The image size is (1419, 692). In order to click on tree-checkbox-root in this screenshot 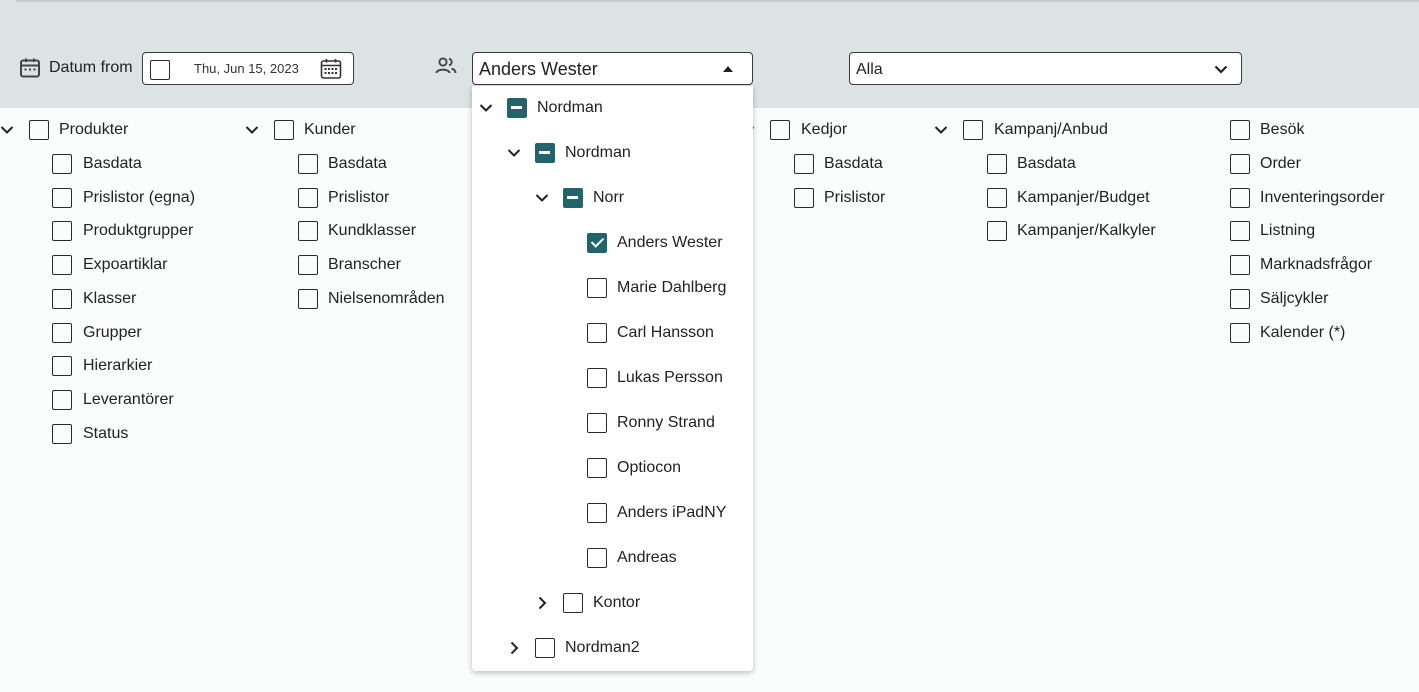, I will do `click(517, 108)`.